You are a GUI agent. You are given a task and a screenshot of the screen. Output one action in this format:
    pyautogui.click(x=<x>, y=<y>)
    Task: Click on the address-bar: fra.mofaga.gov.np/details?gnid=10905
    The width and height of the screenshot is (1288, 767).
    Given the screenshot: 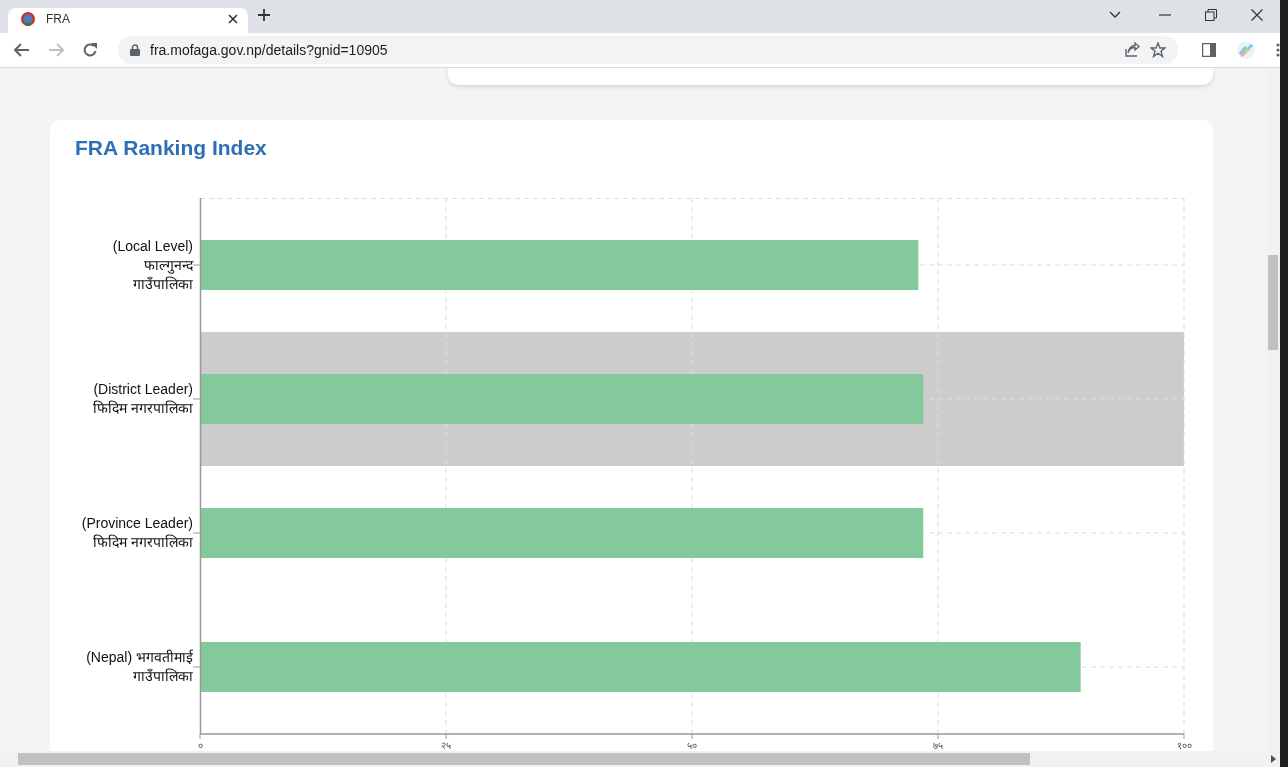 What is the action you would take?
    pyautogui.click(x=648, y=50)
    